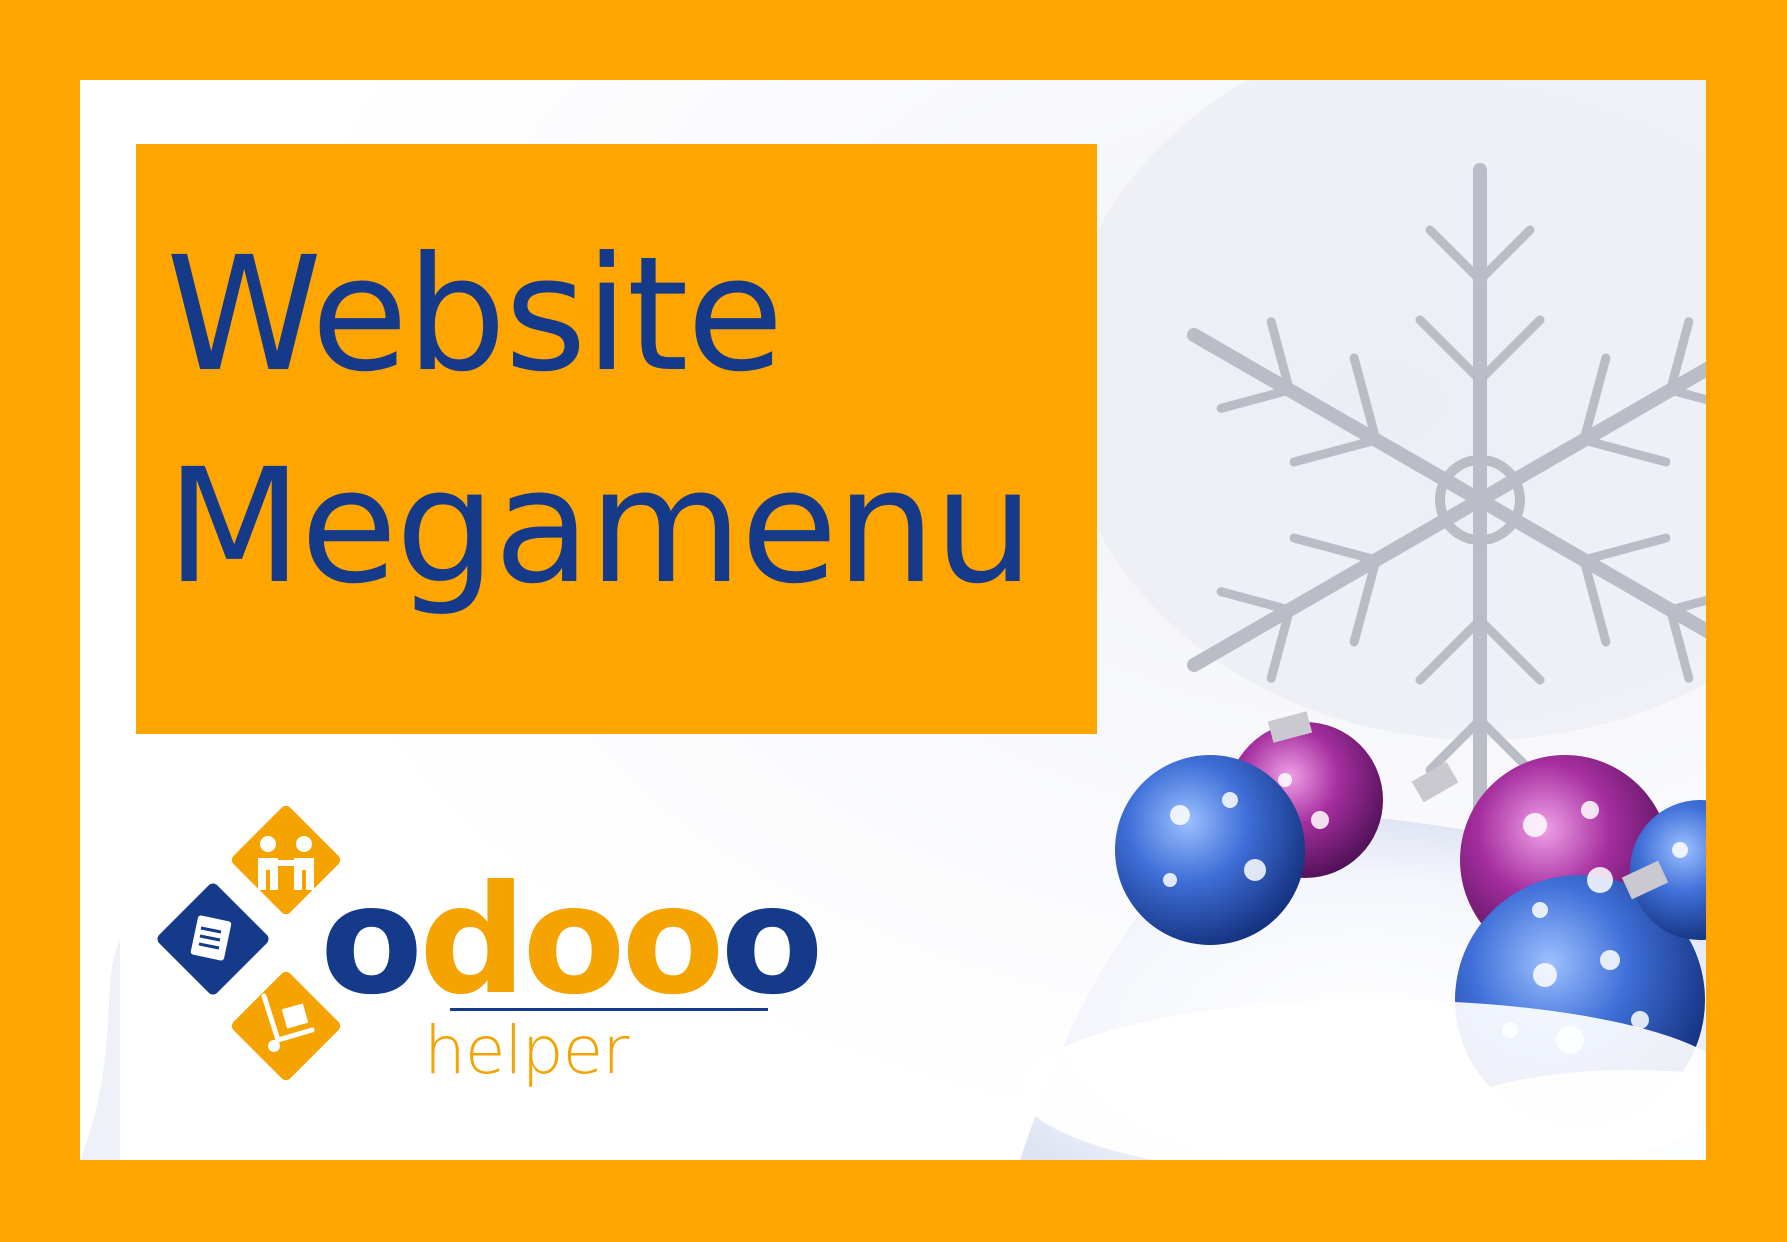 The image size is (1787, 1242). Describe the element at coordinates (213, 939) in the screenshot. I see `book-icon` at that location.